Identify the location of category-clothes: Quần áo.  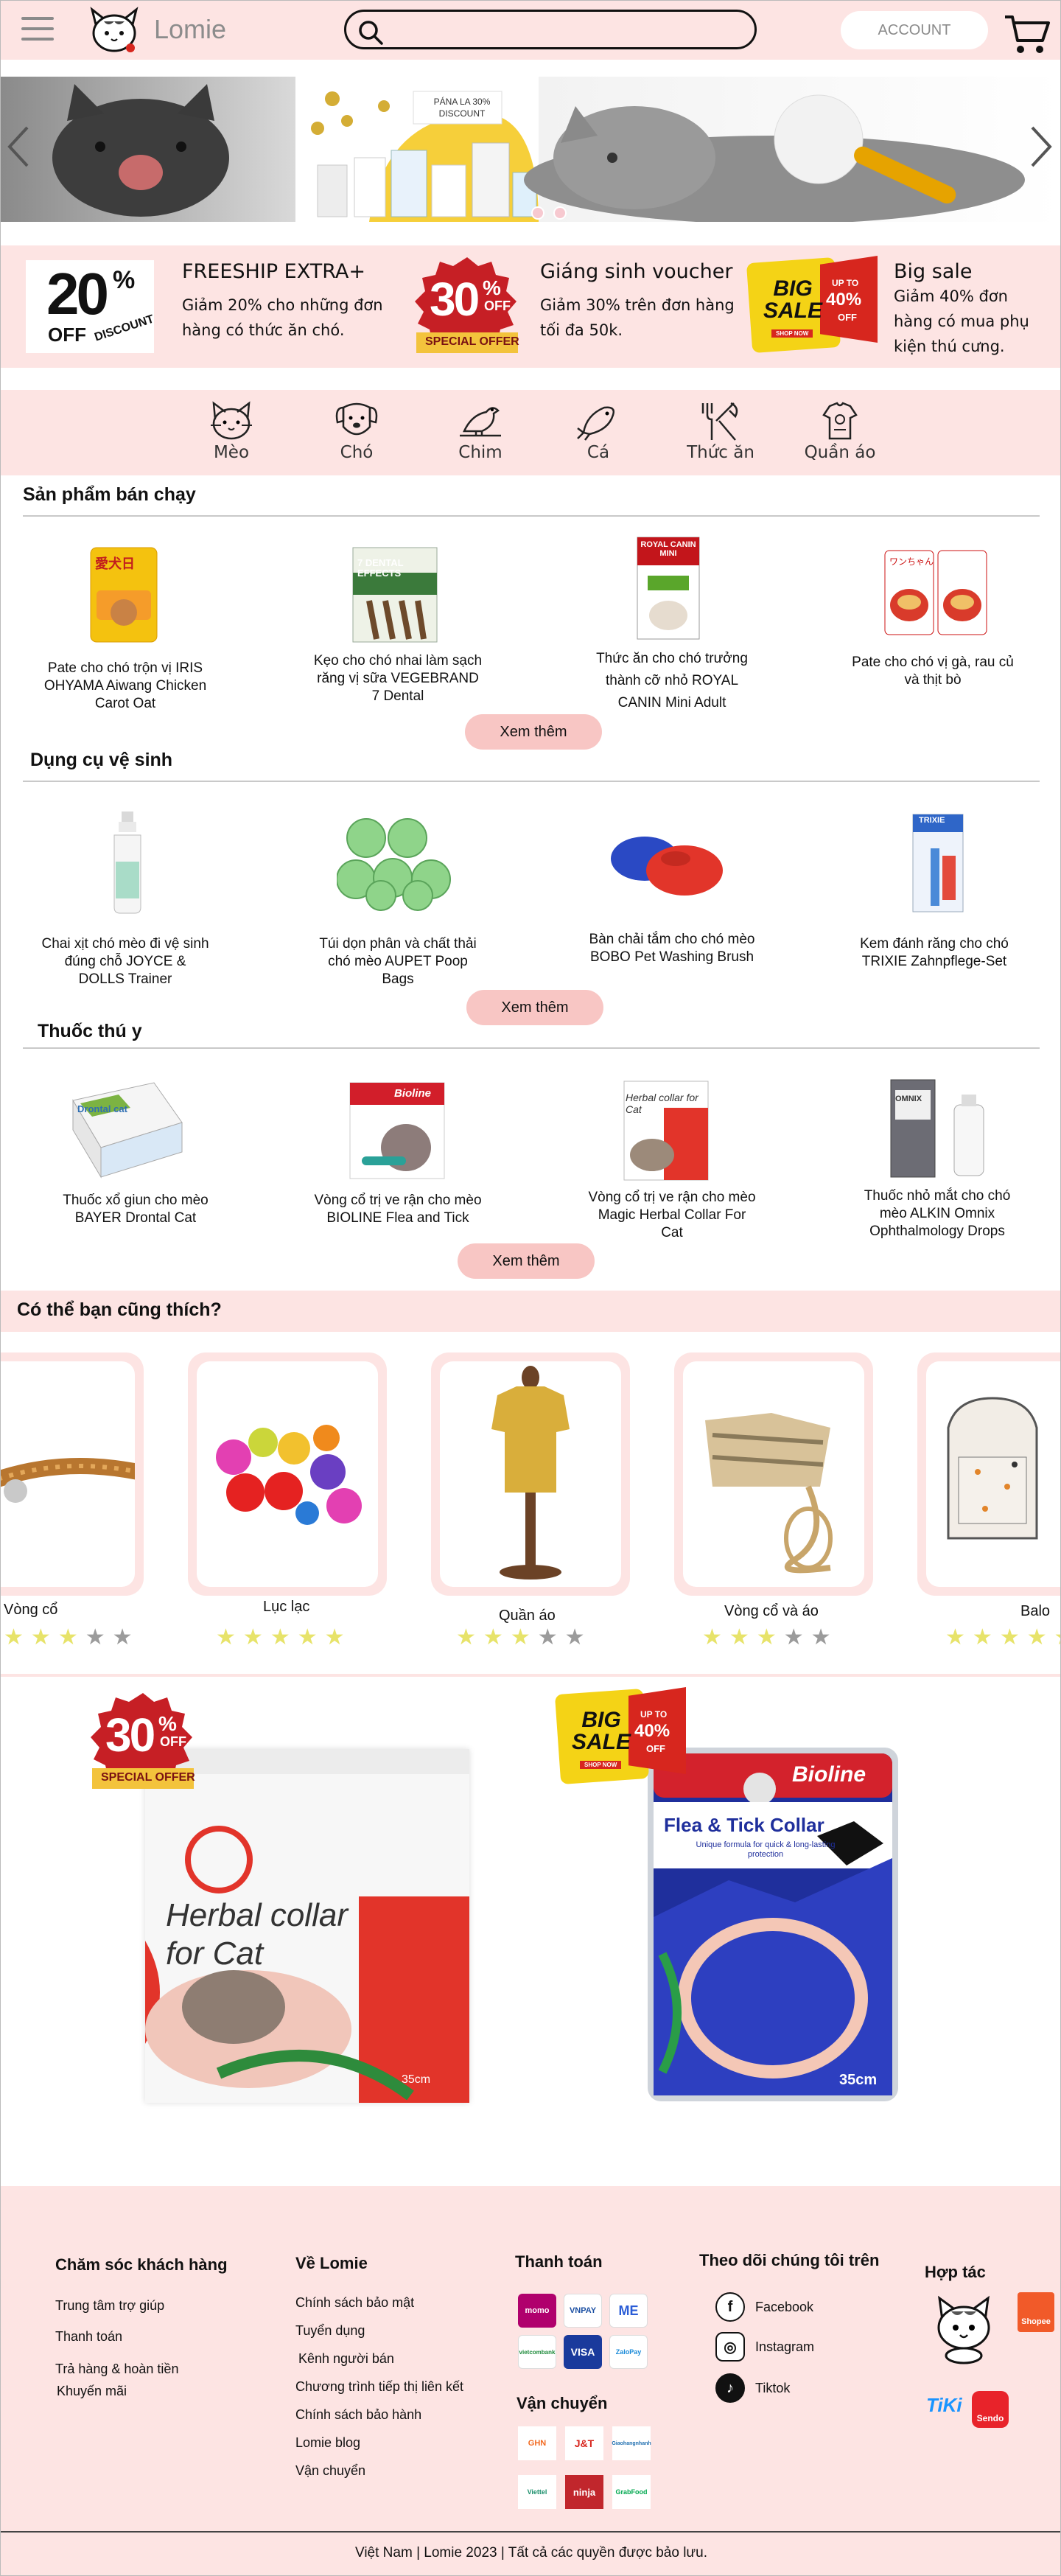
(840, 431).